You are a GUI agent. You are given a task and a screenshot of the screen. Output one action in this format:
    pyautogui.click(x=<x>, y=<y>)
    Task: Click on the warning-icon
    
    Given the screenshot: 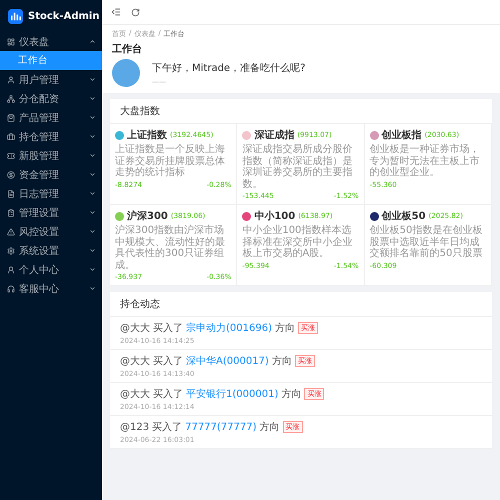 What is the action you would take?
    pyautogui.click(x=11, y=232)
    